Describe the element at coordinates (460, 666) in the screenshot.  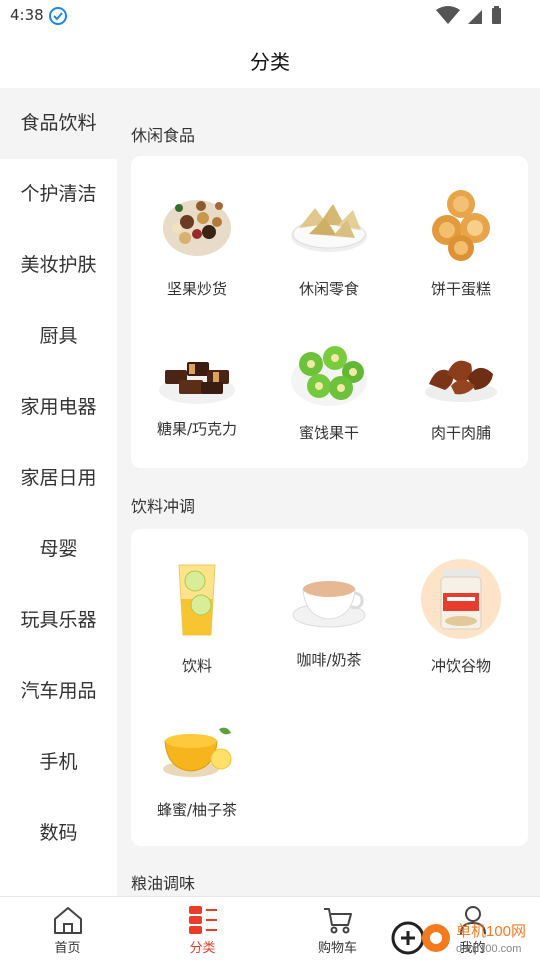
I see `tile-label: 冲饮谷物` at that location.